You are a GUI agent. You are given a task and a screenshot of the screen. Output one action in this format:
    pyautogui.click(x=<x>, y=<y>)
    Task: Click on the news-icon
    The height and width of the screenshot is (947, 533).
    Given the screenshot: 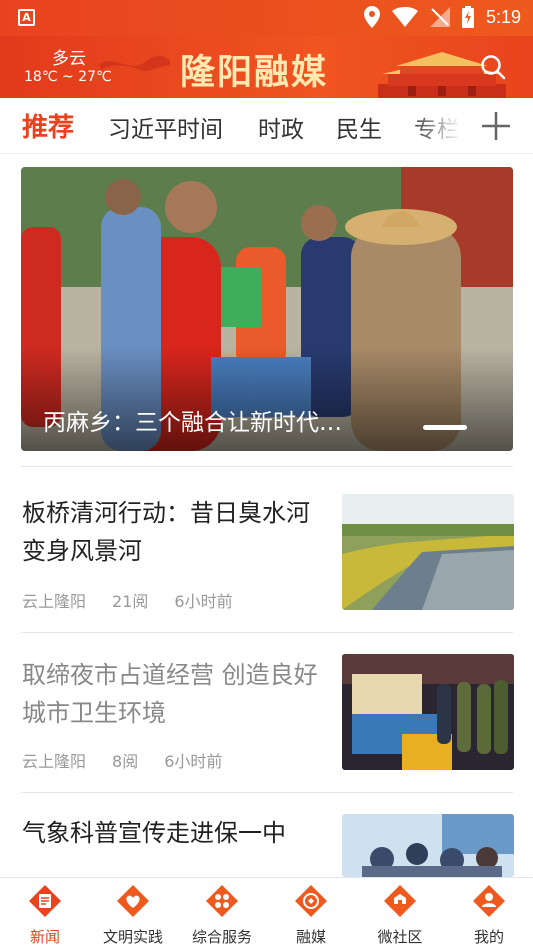 What is the action you would take?
    pyautogui.click(x=45, y=901)
    